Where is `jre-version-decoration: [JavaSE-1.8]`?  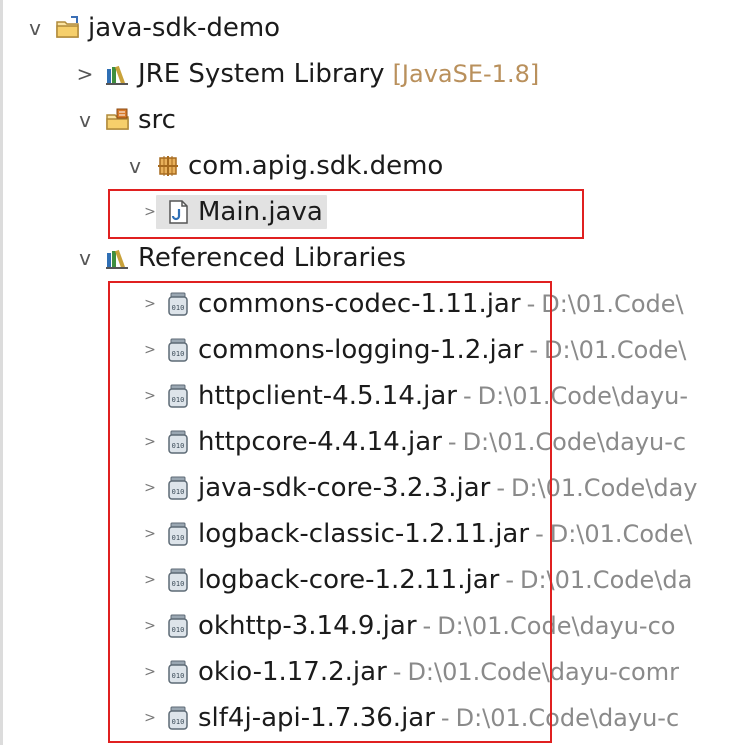
jre-version-decoration: [JavaSE-1.8] is located at coordinates (466, 74).